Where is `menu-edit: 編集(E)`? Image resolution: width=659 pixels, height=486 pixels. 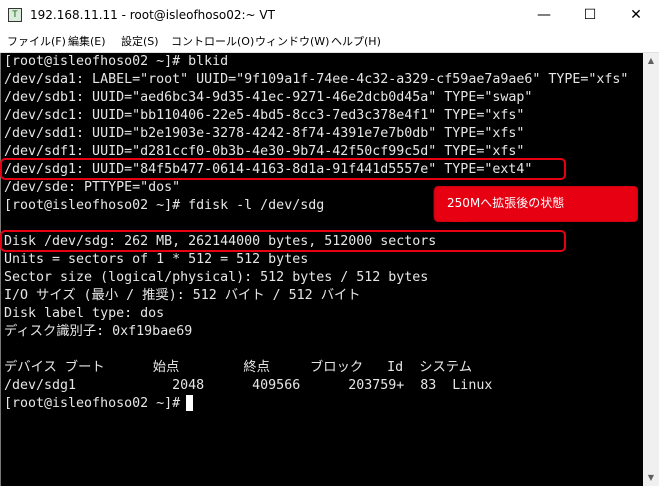 menu-edit: 編集(E) is located at coordinates (87, 41).